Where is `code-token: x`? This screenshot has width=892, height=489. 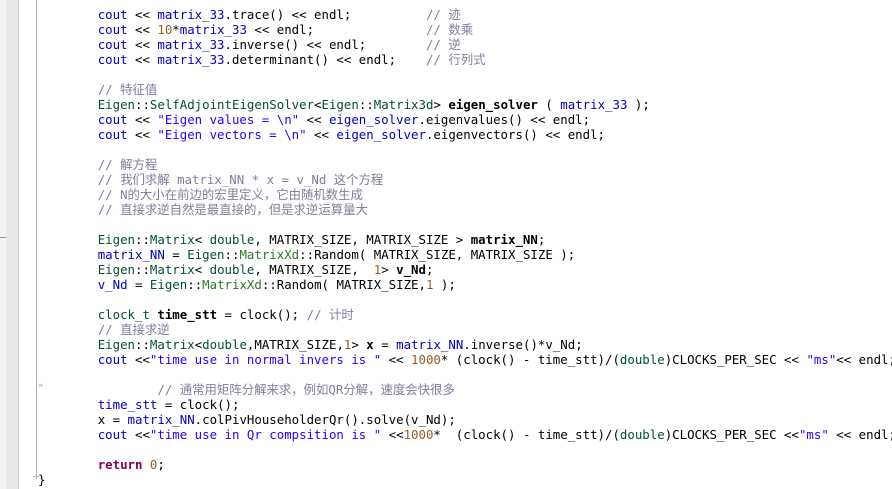
code-token: x is located at coordinates (370, 344).